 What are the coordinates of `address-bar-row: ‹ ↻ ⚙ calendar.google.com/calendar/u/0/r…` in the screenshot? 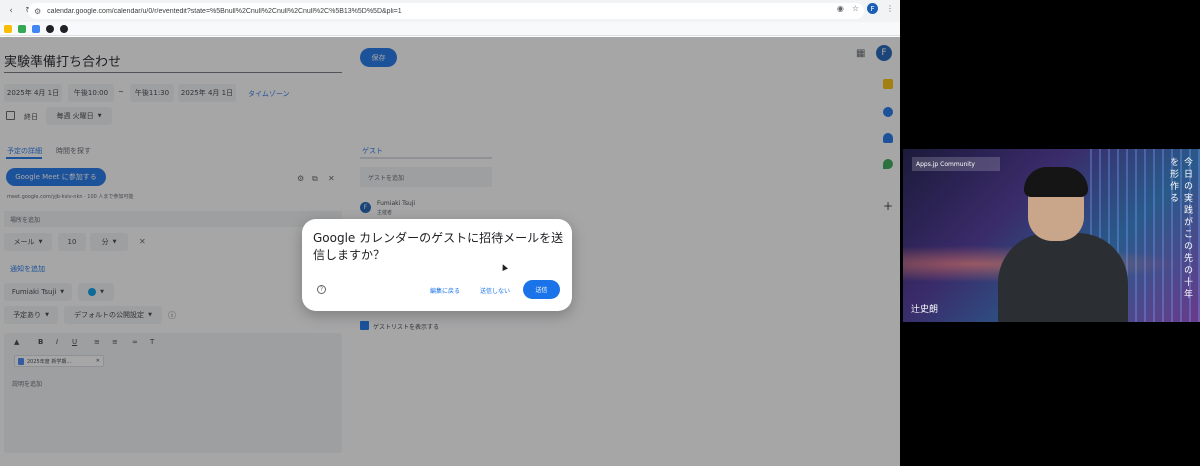 It's located at (450, 11).